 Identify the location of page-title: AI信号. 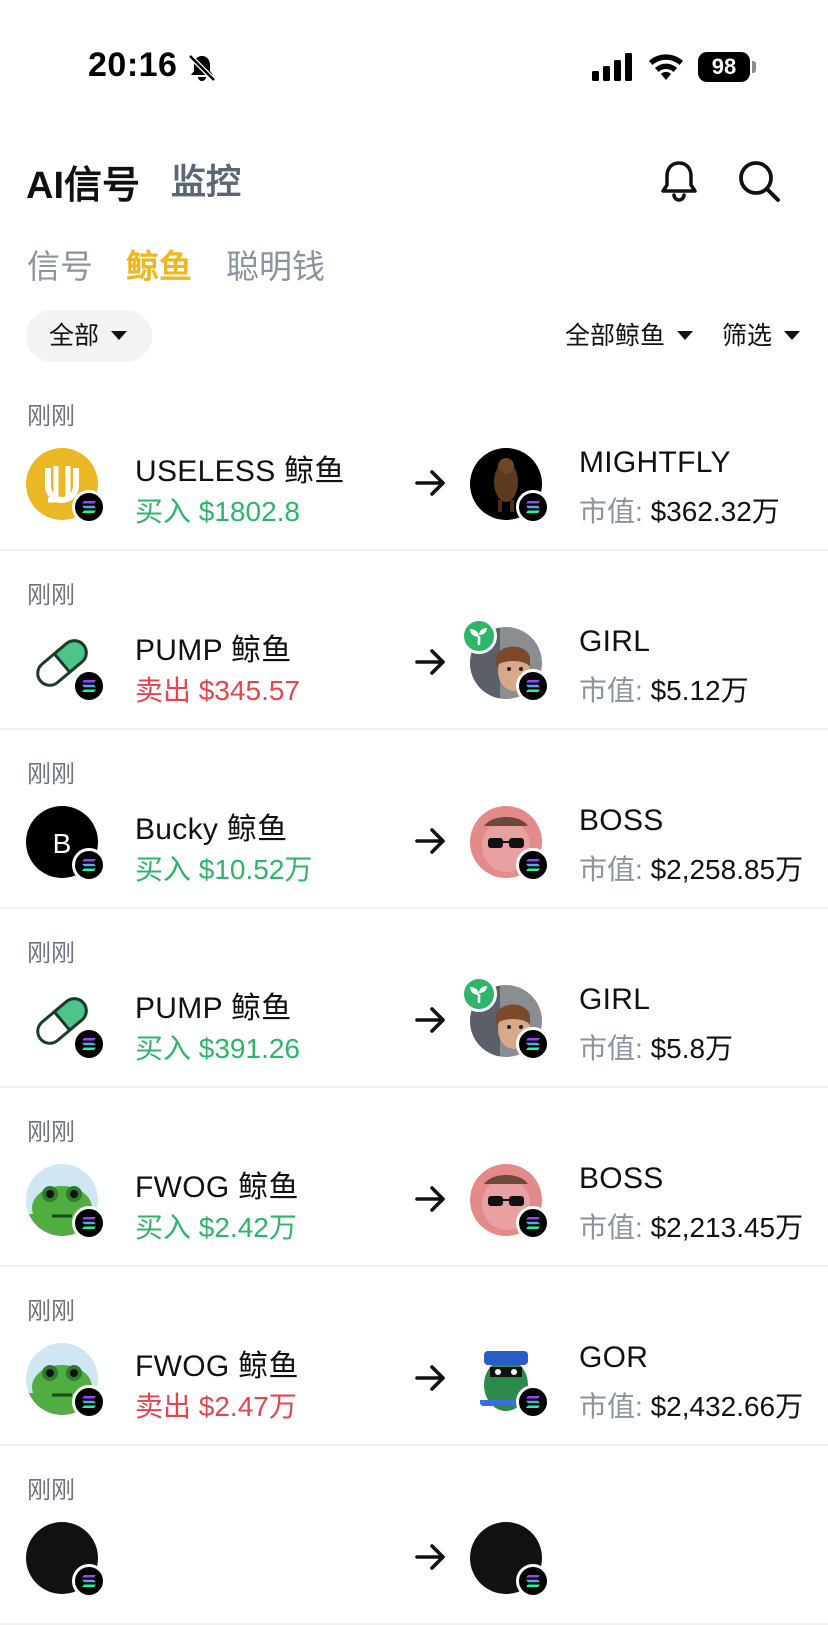
(83, 181).